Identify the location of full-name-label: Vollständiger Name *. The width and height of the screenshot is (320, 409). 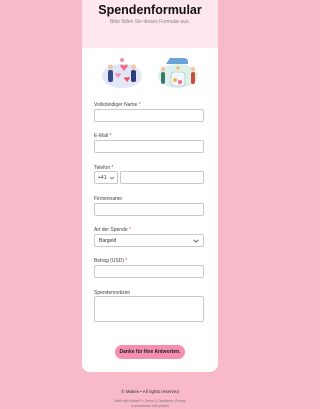
(117, 105).